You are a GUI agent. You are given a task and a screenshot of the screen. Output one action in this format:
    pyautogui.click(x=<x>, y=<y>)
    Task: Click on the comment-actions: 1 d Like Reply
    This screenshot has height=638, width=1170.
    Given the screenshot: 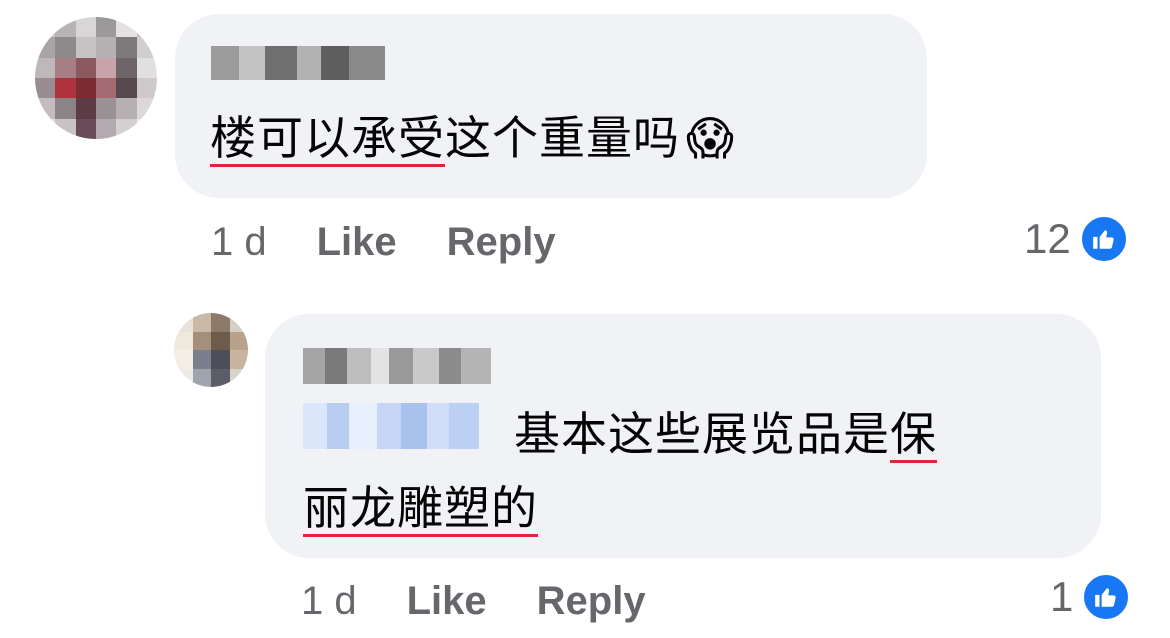 What is the action you would take?
    pyautogui.click(x=408, y=242)
    